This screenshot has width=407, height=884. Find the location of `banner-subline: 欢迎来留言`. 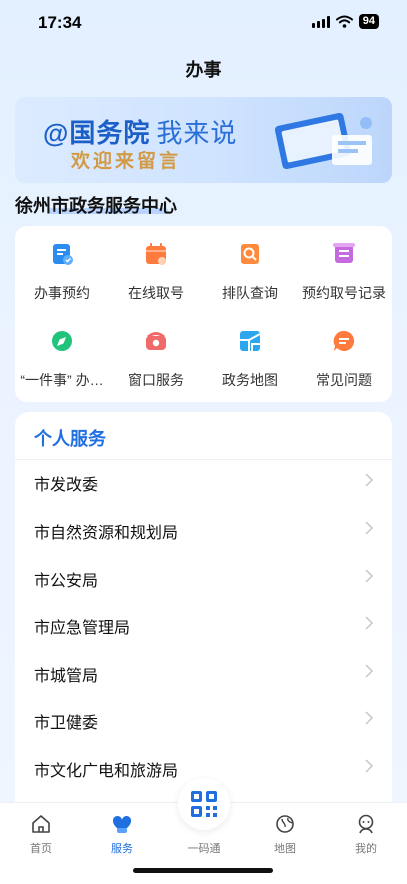

banner-subline: 欢迎来留言 is located at coordinates (126, 161).